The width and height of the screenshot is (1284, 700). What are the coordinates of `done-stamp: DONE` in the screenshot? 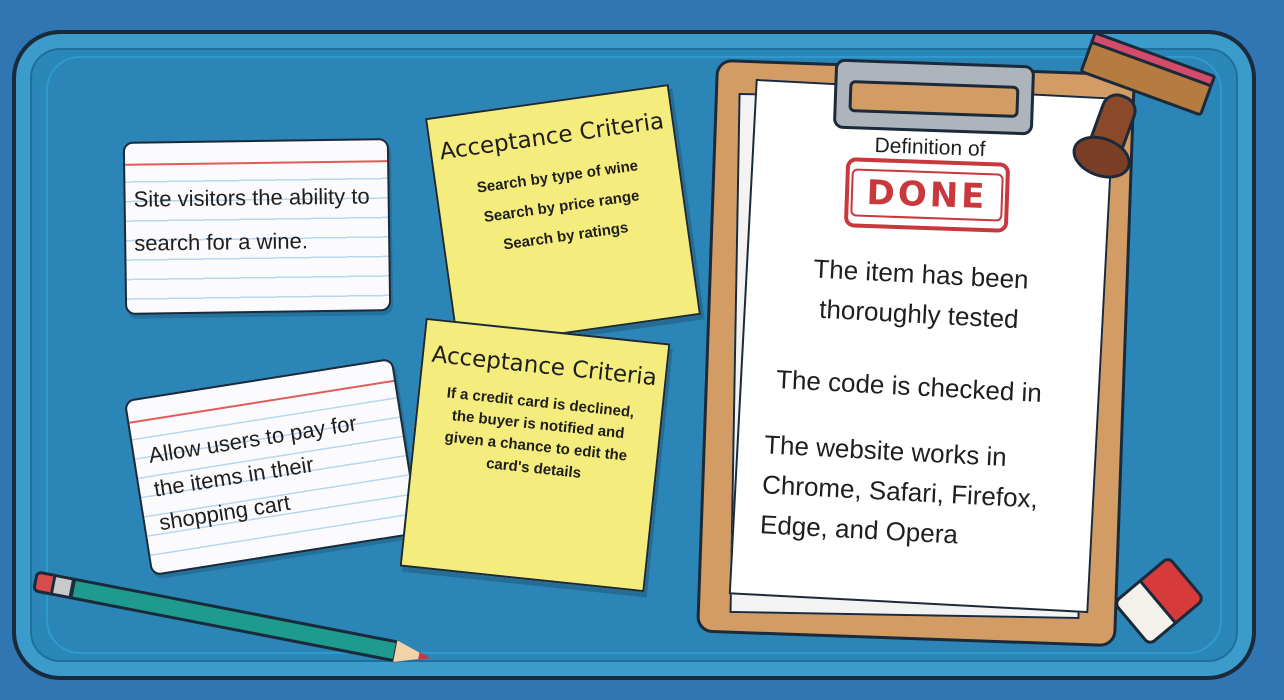 It's located at (927, 195).